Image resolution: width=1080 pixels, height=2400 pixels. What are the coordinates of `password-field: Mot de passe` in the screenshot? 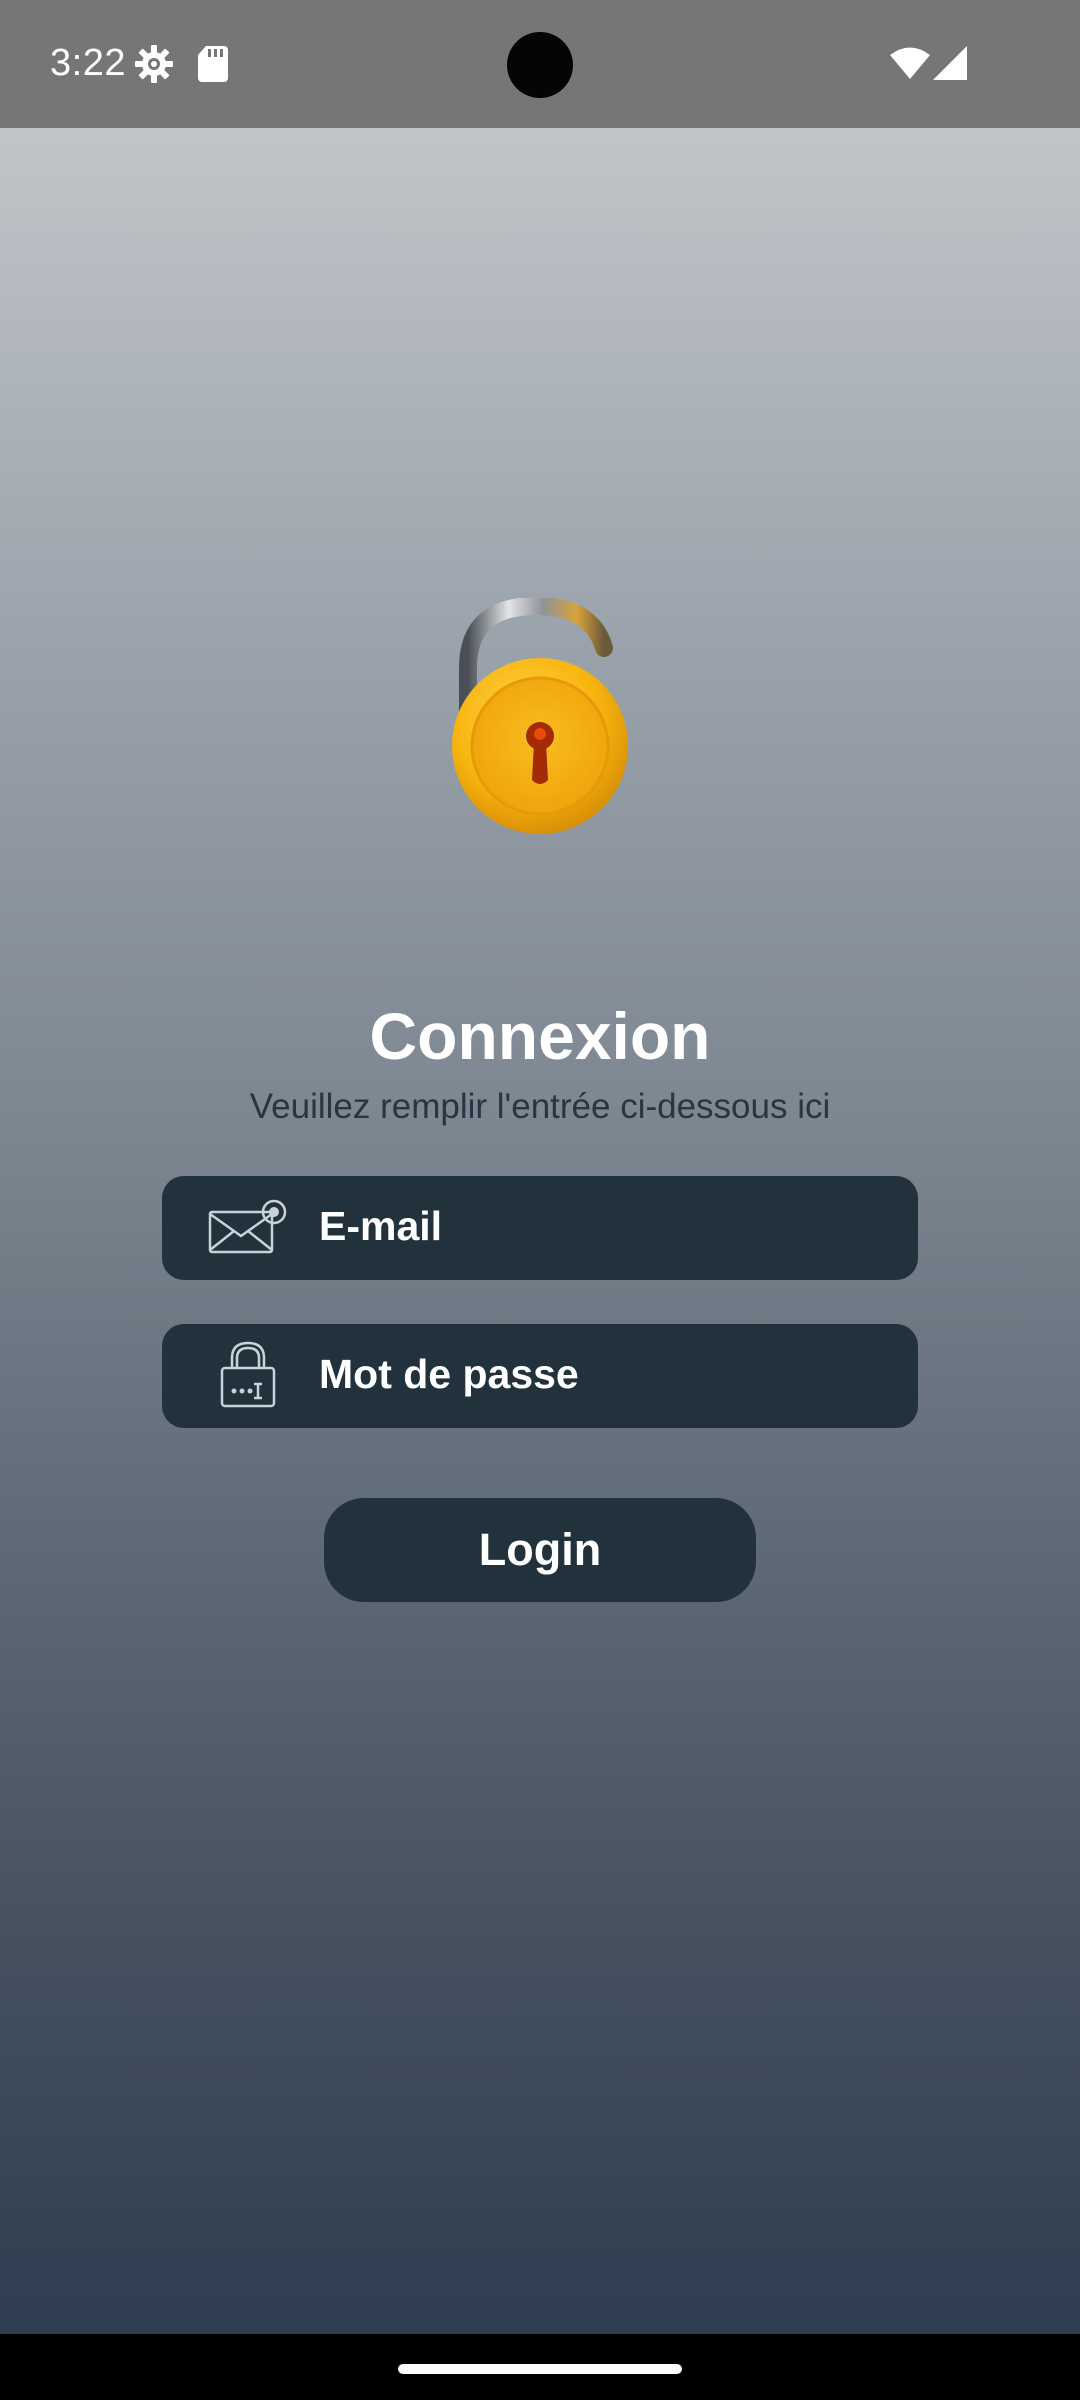 It's located at (540, 1376).